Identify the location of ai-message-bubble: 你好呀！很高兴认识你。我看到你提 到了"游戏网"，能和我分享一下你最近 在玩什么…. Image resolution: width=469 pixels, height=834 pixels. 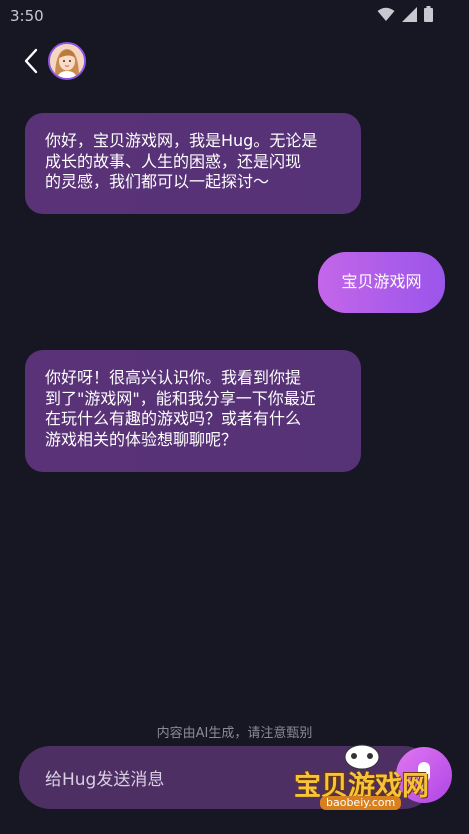
(193, 411).